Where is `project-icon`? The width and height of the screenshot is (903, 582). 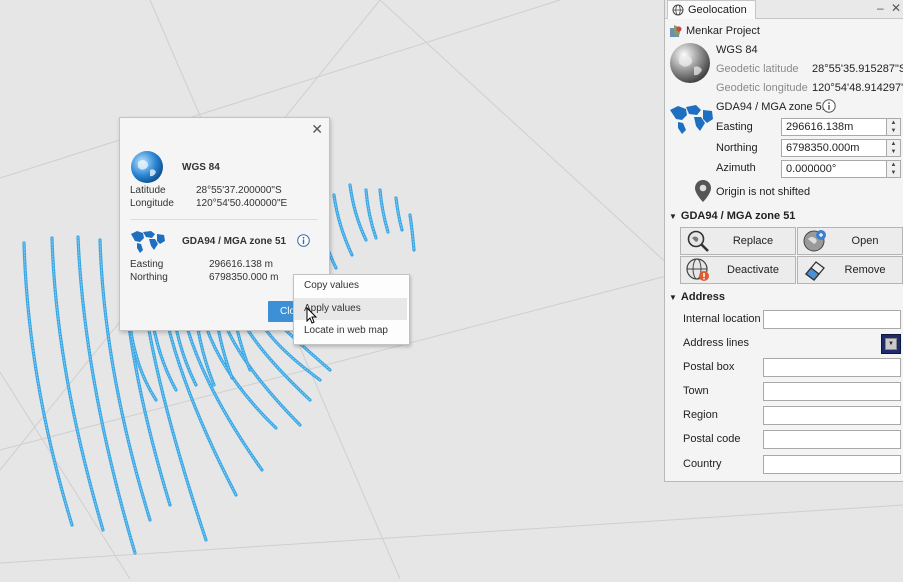 project-icon is located at coordinates (676, 31).